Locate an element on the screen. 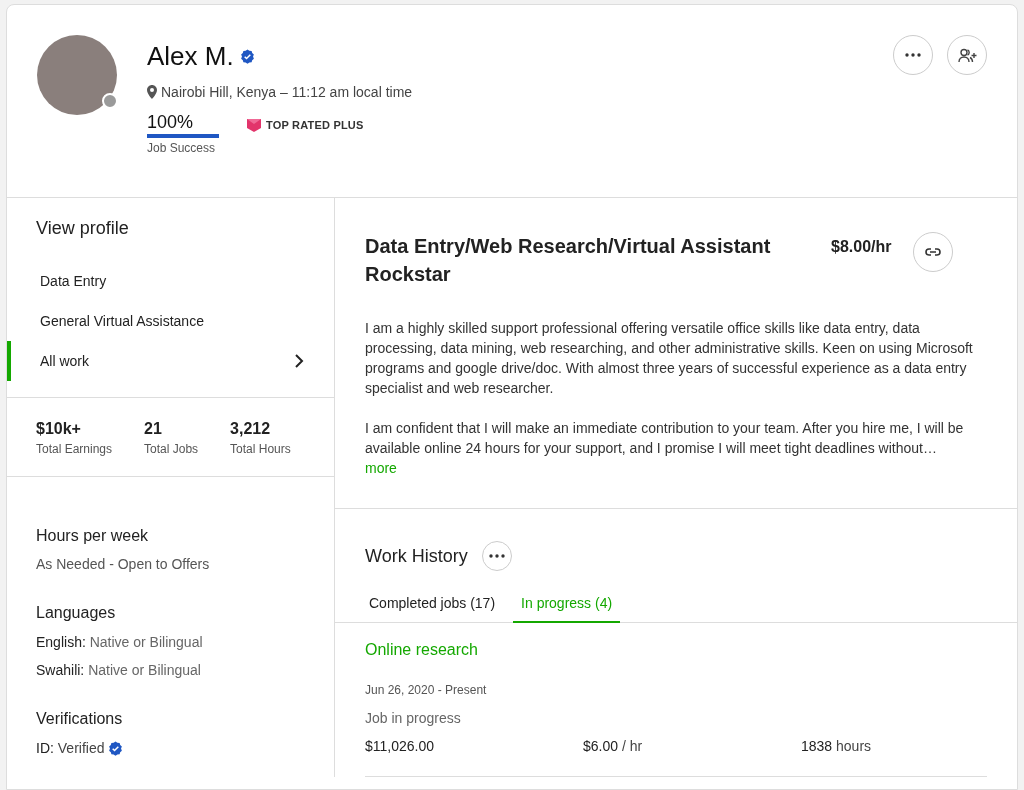 This screenshot has height=790, width=1024. profile-nav-item: Data Entry is located at coordinates (170, 281).